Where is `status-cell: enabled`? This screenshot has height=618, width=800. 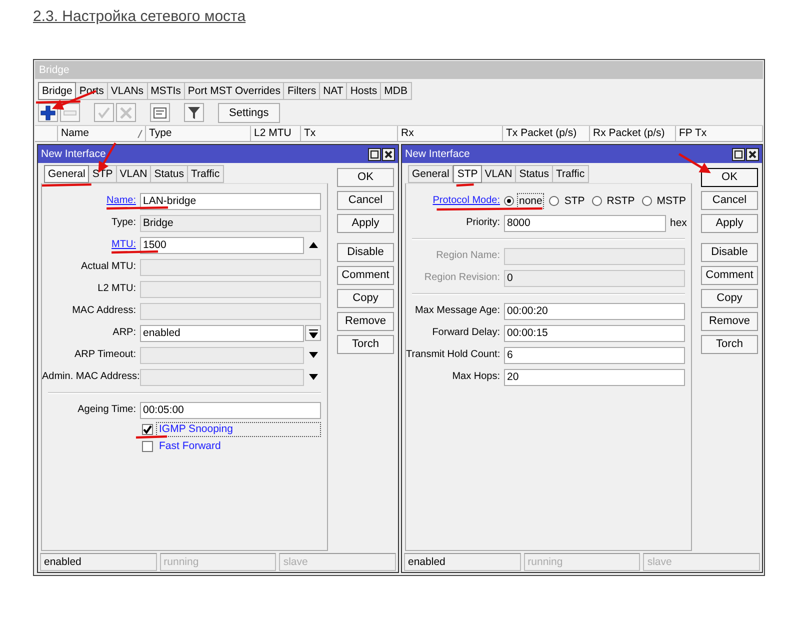
status-cell: enabled is located at coordinates (462, 562).